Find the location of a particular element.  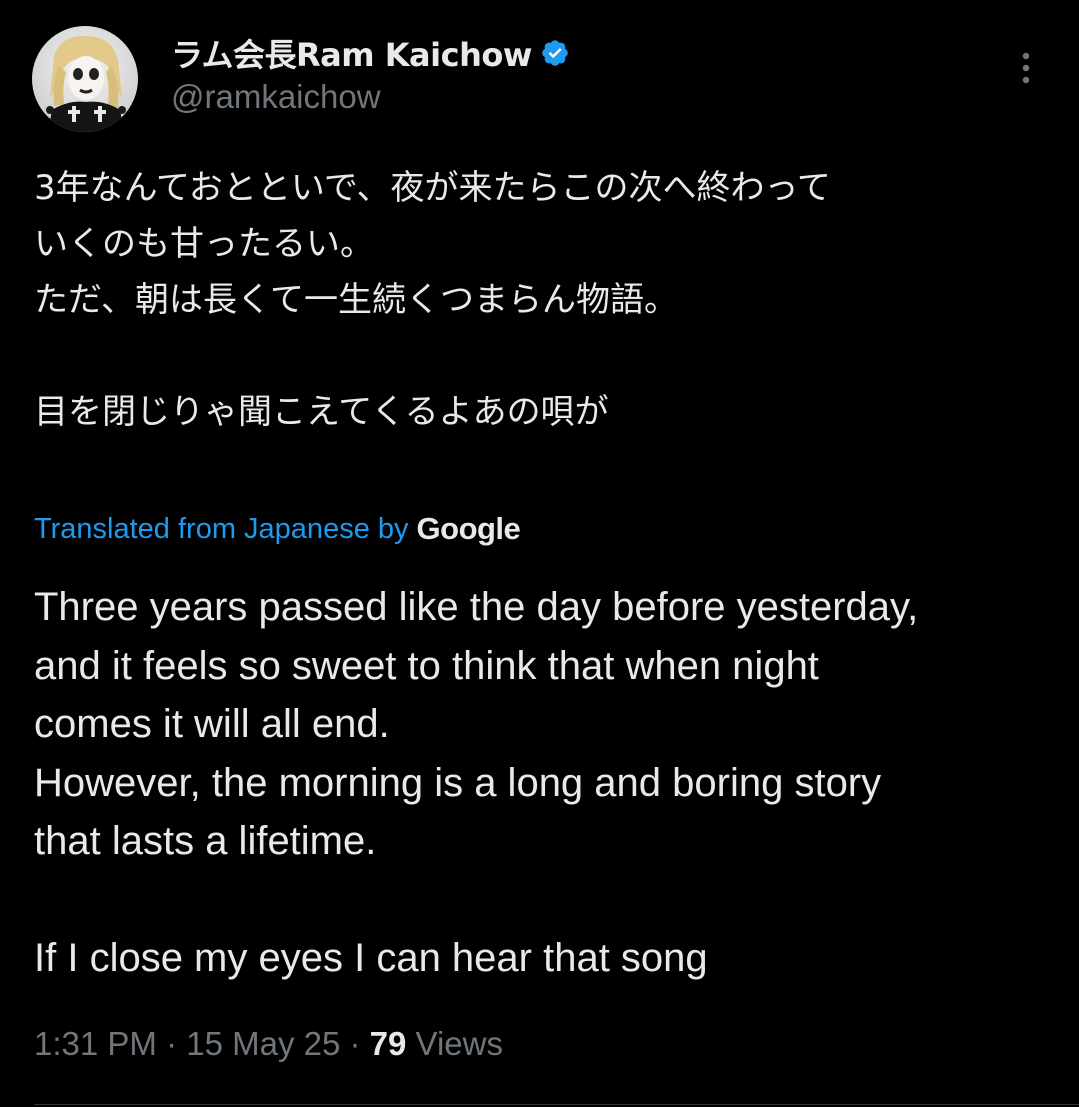

original-line: 3年なんておとといで、夜が来たらこの次へ終わって is located at coordinates (432, 188).